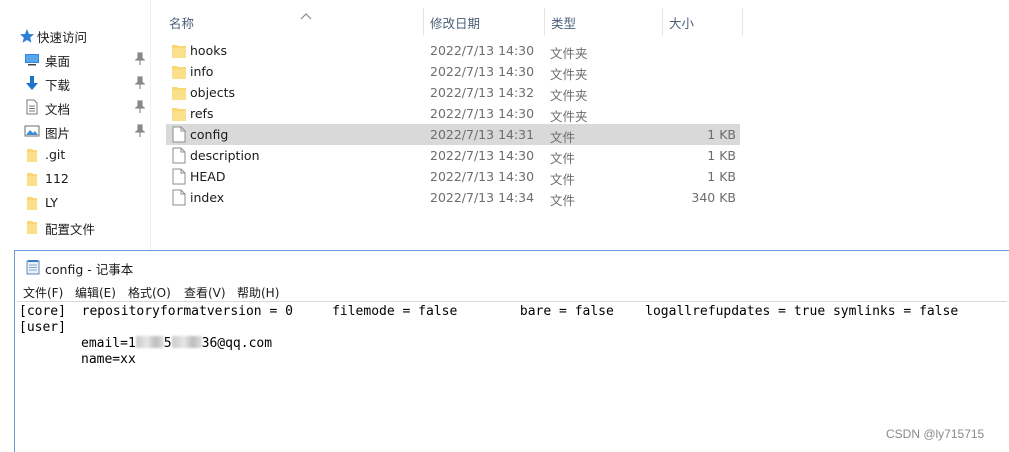  Describe the element at coordinates (27, 36) in the screenshot. I see `star-icon` at that location.